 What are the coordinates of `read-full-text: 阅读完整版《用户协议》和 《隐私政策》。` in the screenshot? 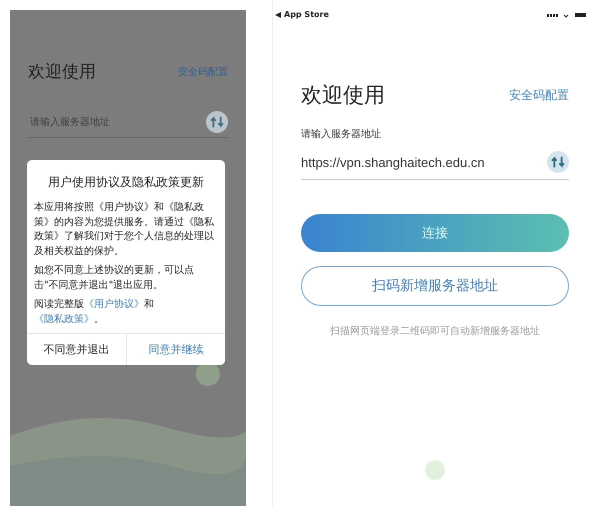 It's located at (94, 312).